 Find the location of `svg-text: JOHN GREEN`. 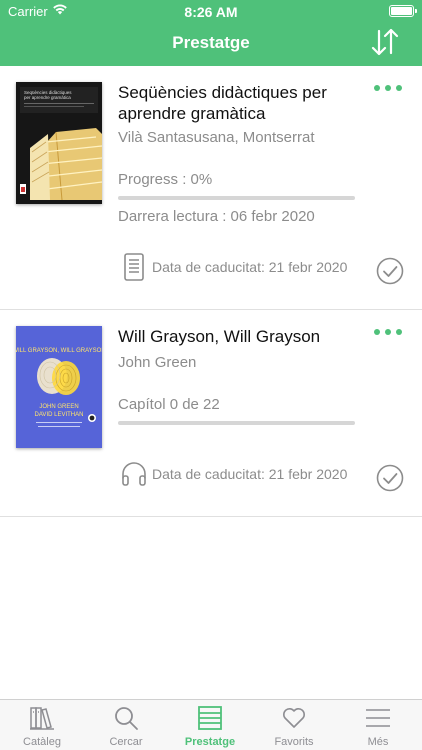

svg-text: JOHN GREEN is located at coordinates (58, 407).